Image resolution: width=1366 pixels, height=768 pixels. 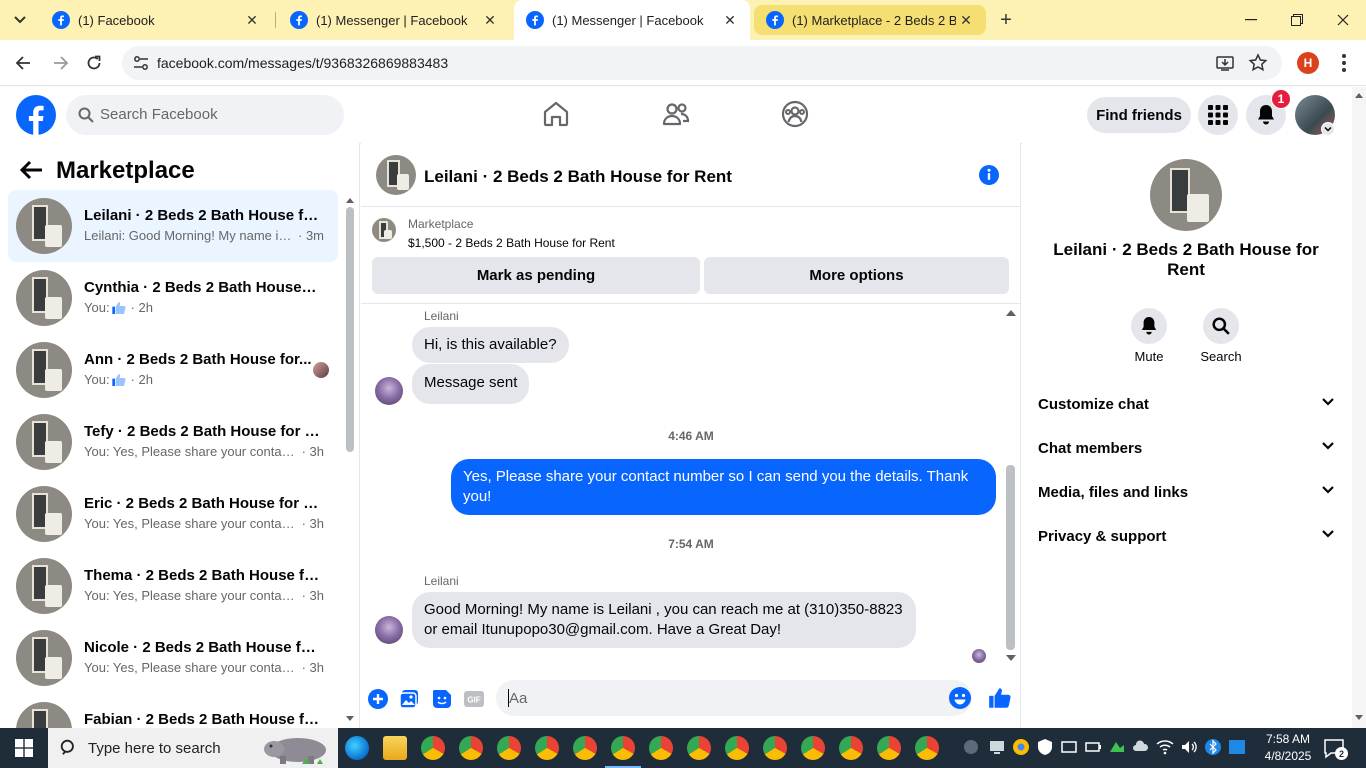 What do you see at coordinates (971, 747) in the screenshot?
I see `tray-app-icon` at bounding box center [971, 747].